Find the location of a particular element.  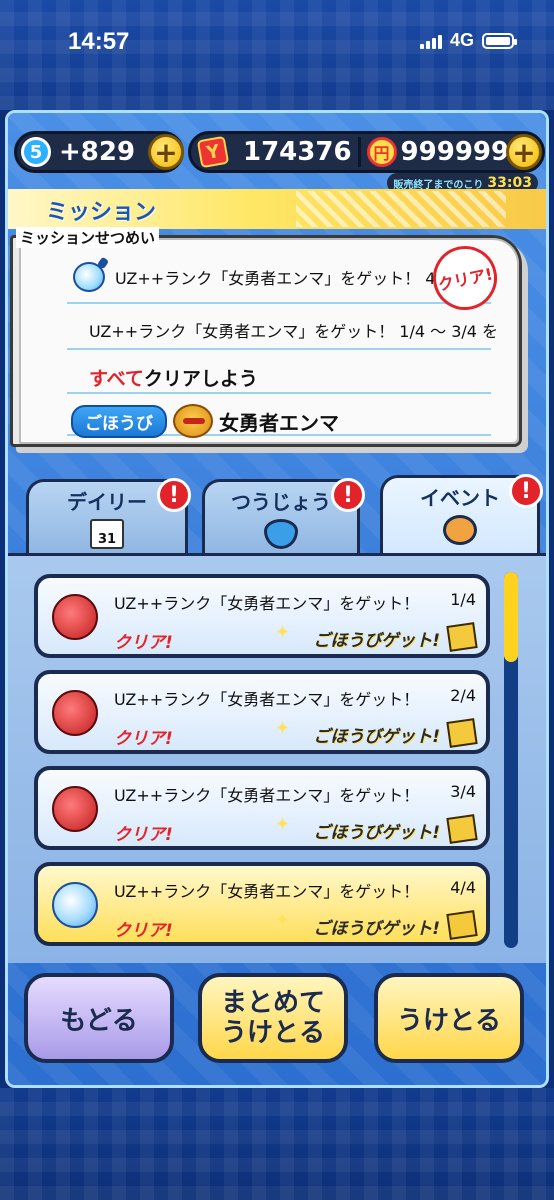

currency-bar: 5 +829 + Y 174376 円 9999999 + is located at coordinates (279, 152).